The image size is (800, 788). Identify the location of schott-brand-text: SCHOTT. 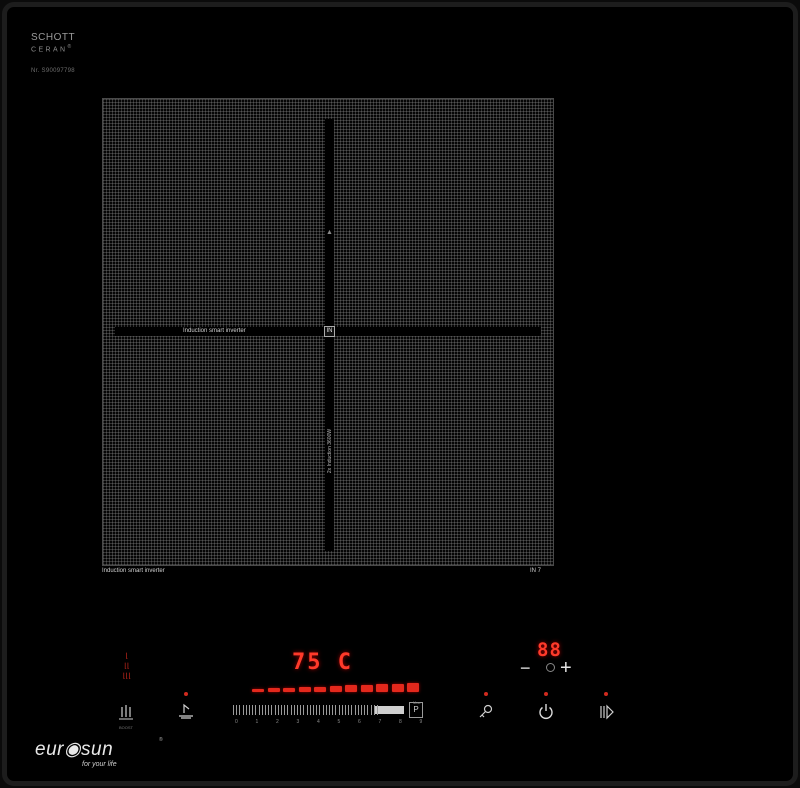
(53, 37).